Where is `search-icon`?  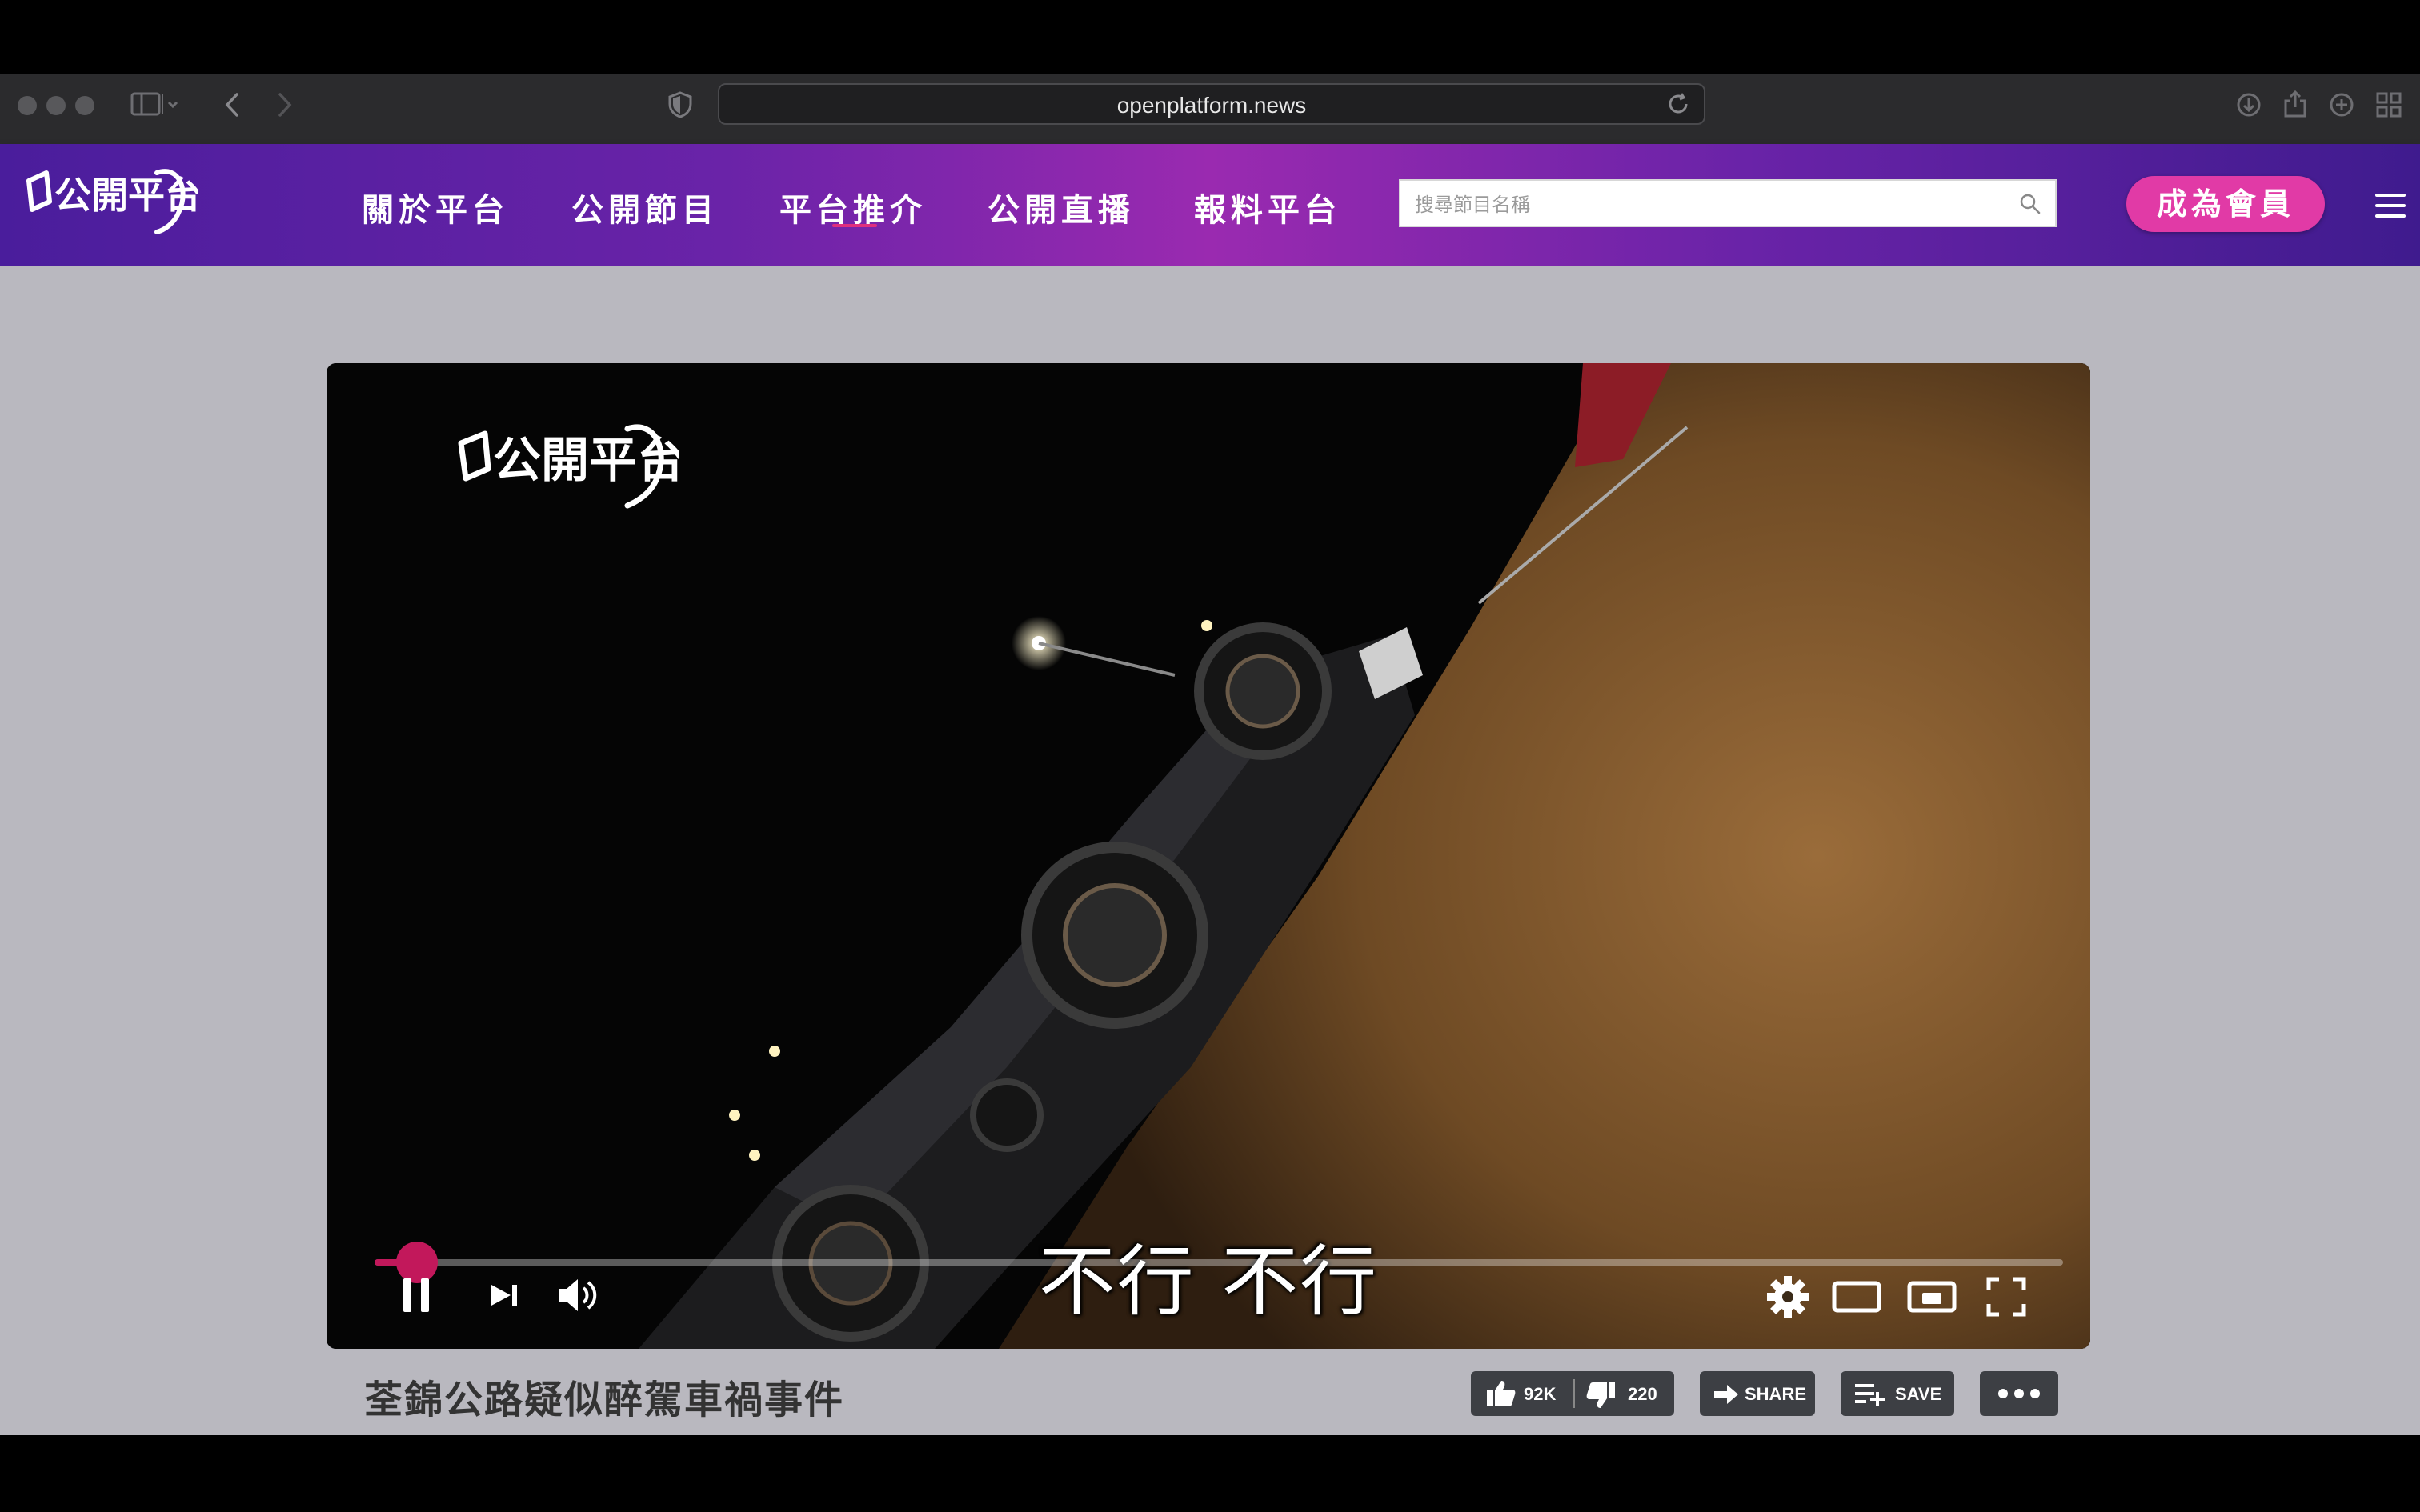 search-icon is located at coordinates (2030, 204).